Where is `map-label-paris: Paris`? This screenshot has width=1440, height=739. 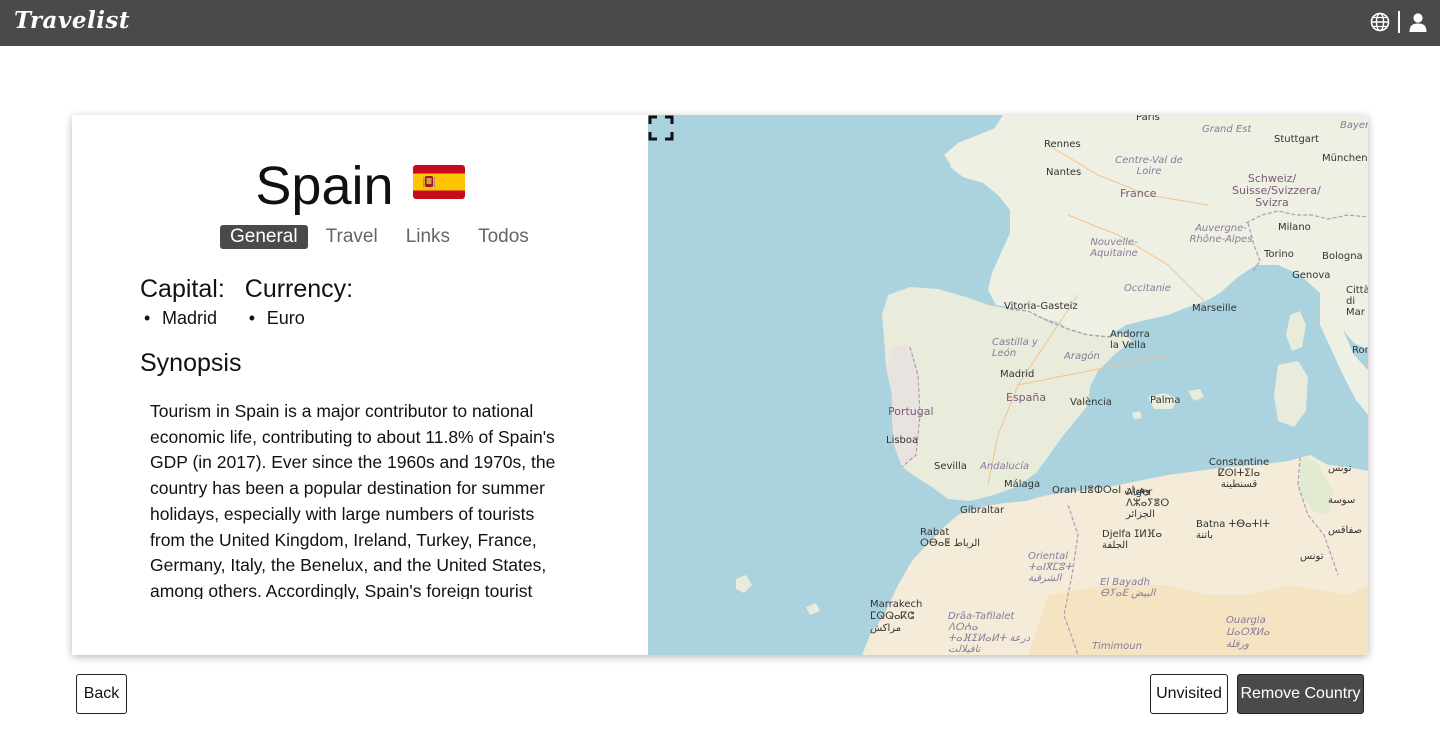 map-label-paris: Paris is located at coordinates (1148, 119).